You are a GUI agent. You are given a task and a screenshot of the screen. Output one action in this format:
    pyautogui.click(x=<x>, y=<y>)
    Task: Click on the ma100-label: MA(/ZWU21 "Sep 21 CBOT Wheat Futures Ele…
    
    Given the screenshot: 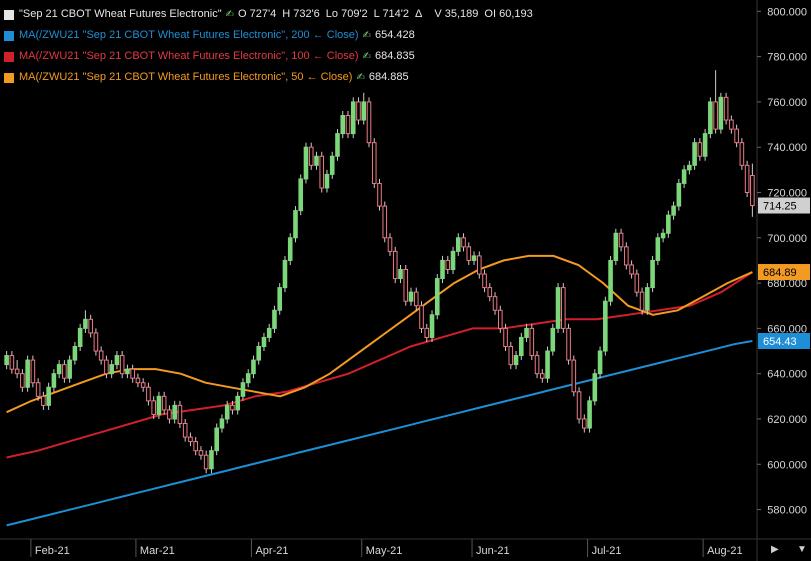 What is the action you would take?
    pyautogui.click(x=189, y=56)
    